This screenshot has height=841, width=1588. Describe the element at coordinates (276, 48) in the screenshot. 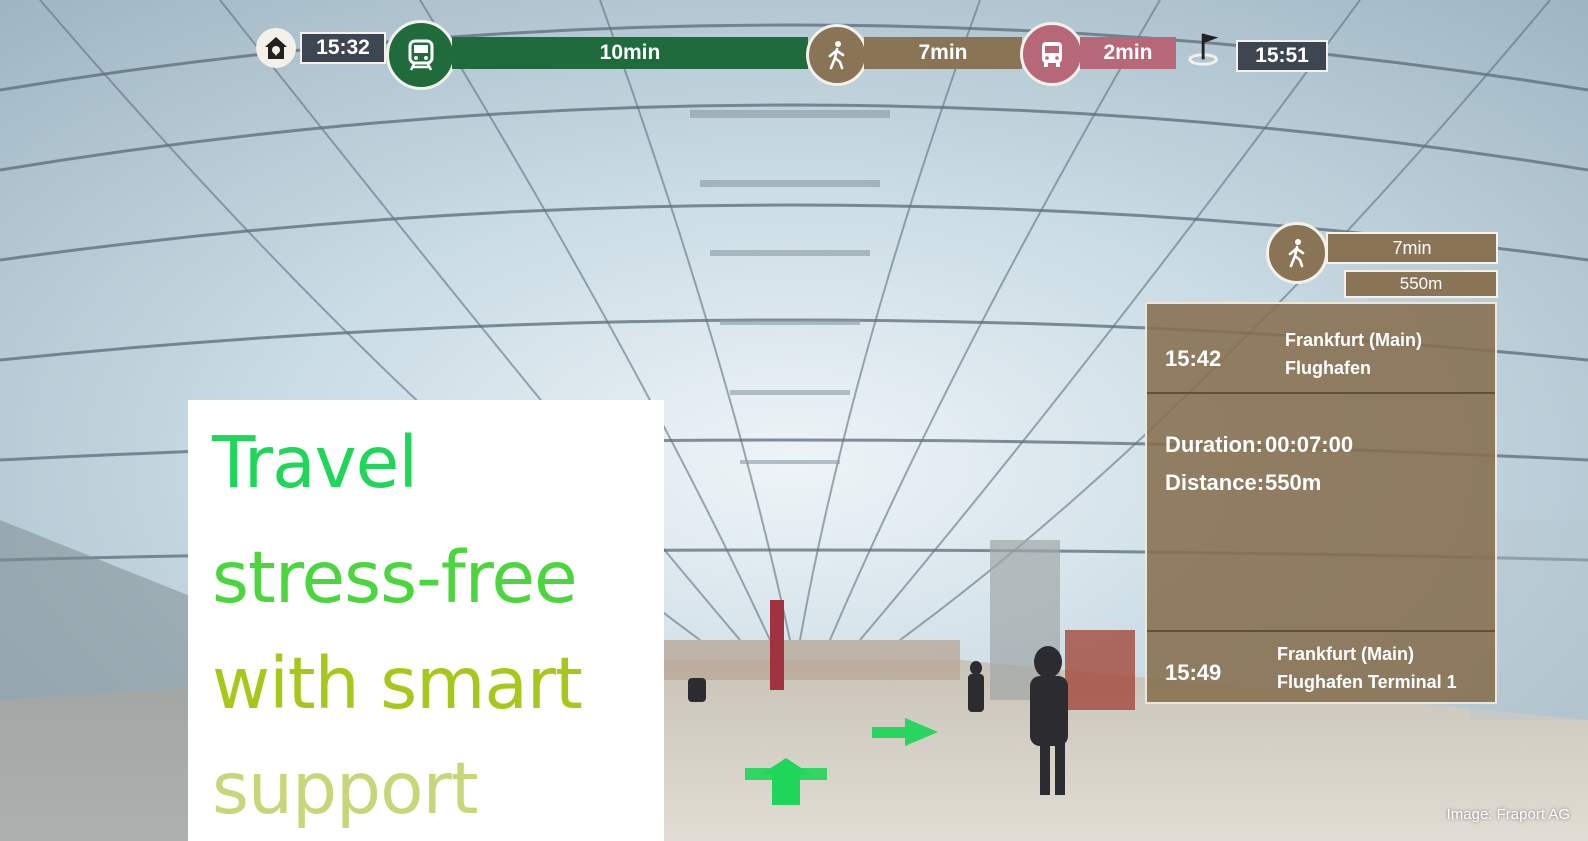

I see `home-location-icon` at that location.